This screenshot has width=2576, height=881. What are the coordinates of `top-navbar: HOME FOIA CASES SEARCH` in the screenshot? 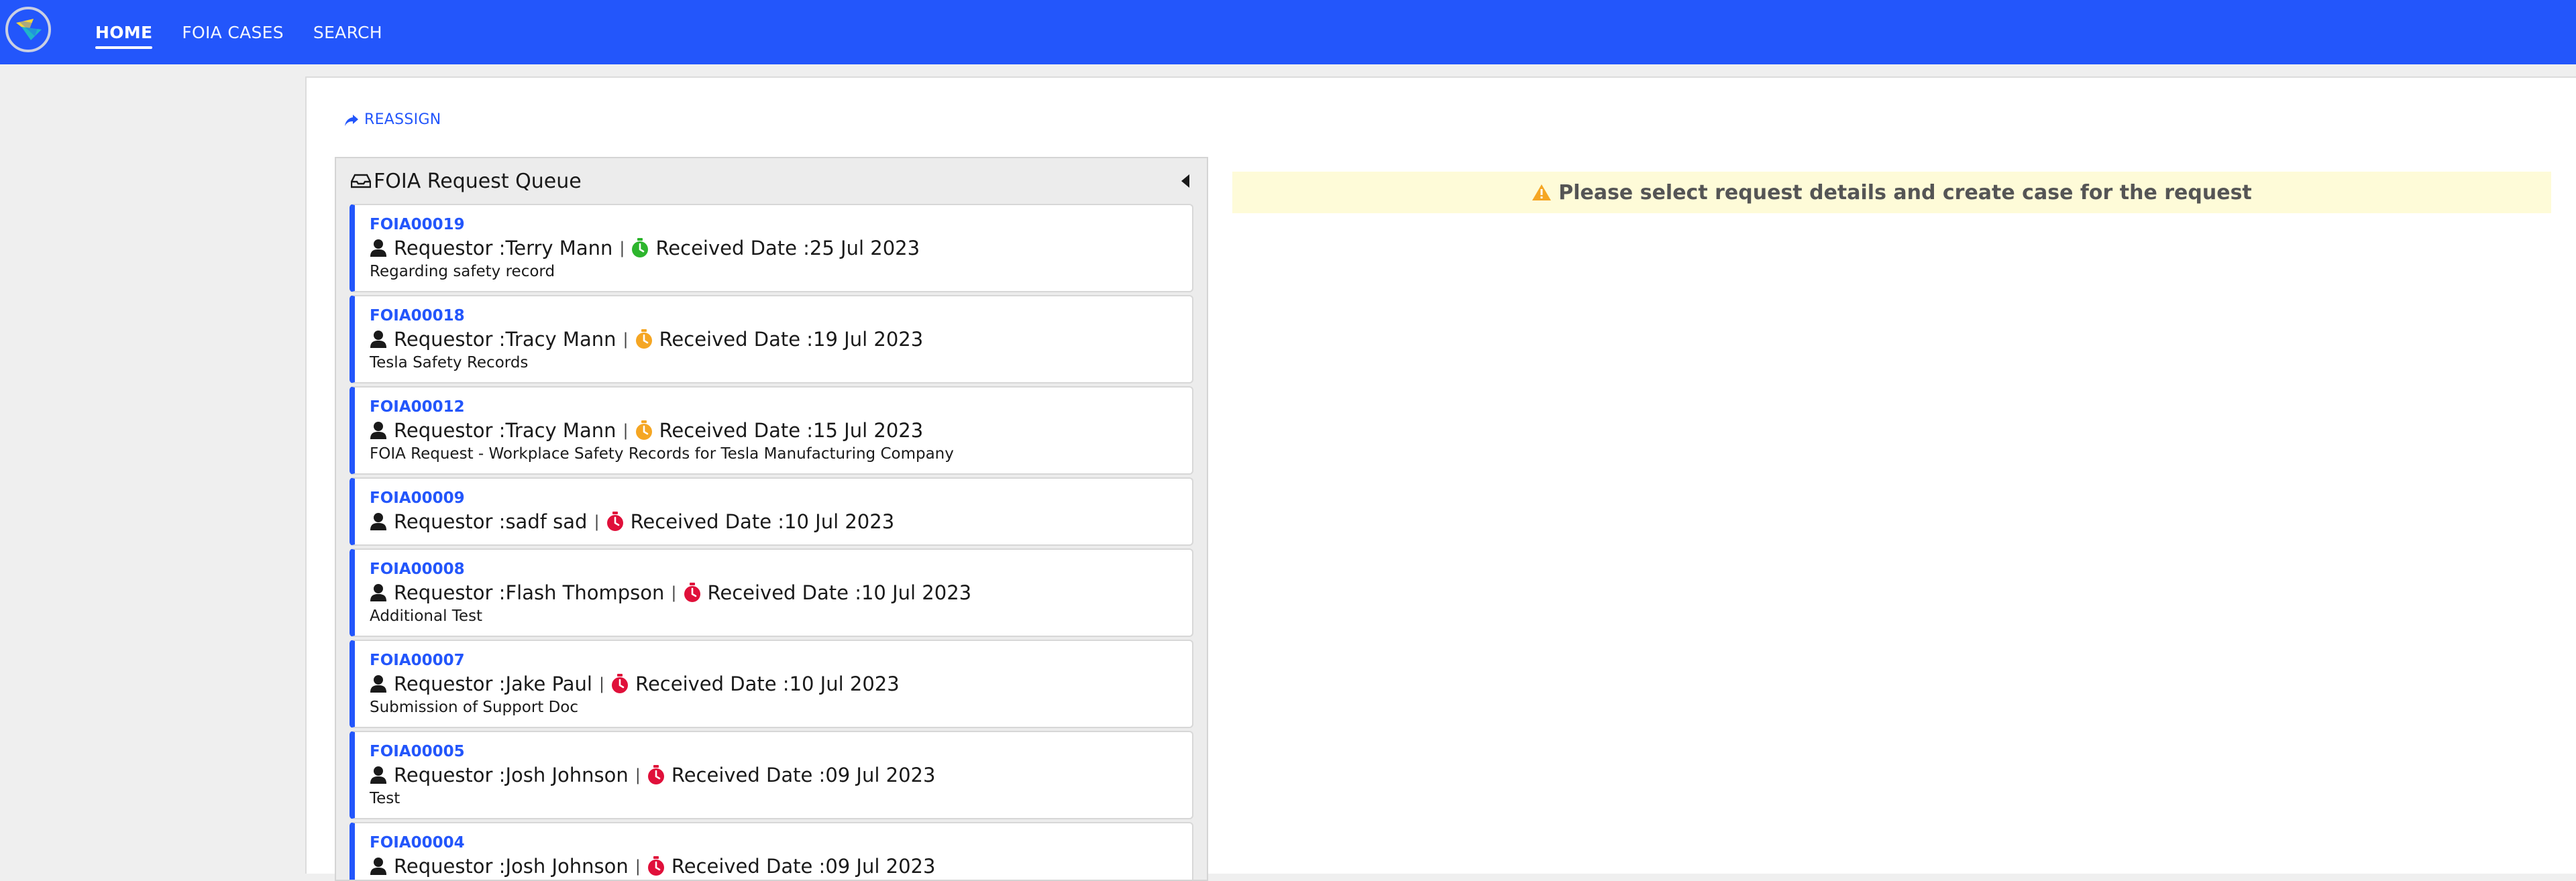 It's located at (1288, 32).